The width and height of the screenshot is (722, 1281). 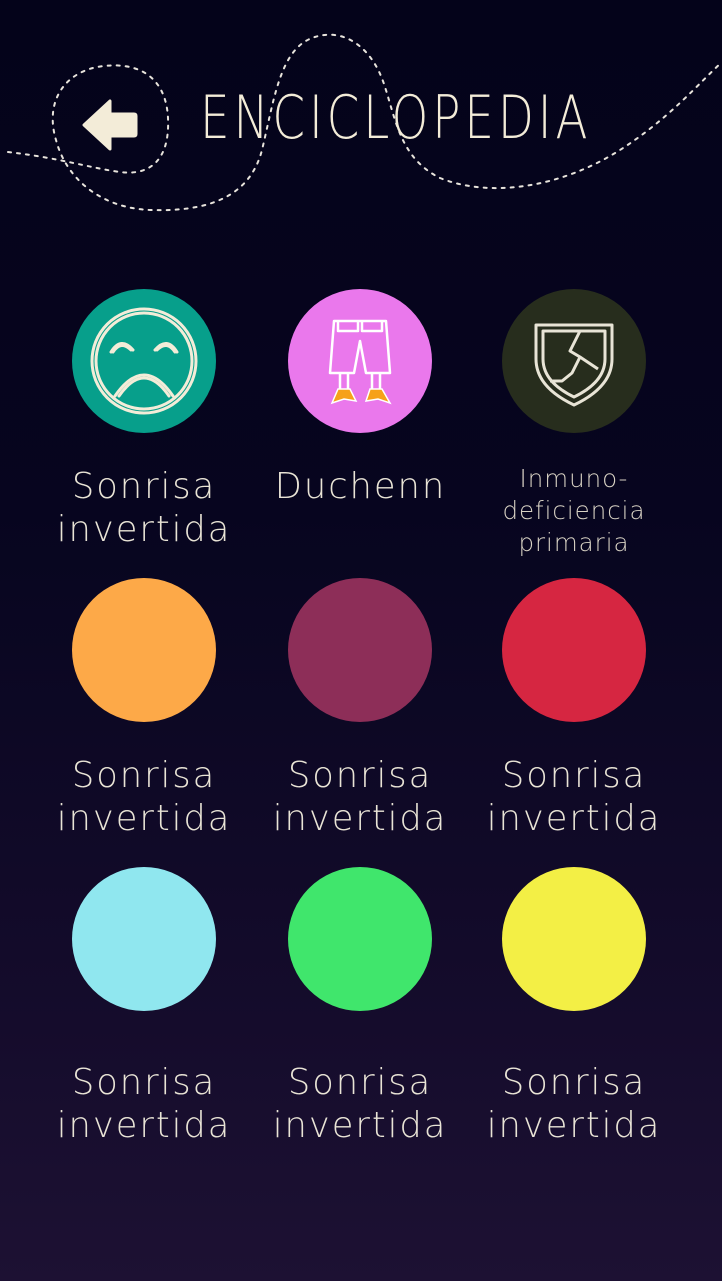 I want to click on cracked-shield-icon, so click(x=574, y=365).